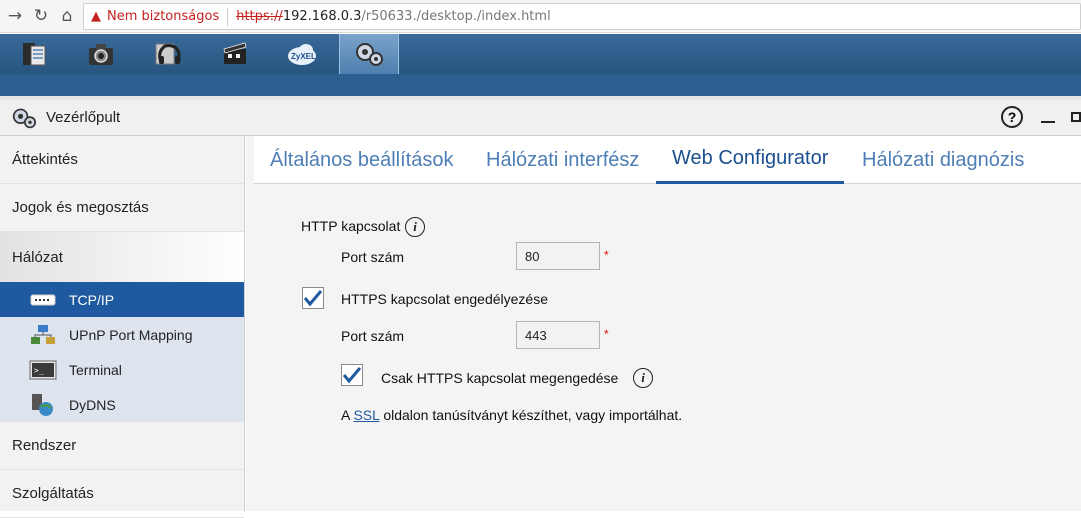 This screenshot has height=518, width=1081. Describe the element at coordinates (122, 299) in the screenshot. I see `sidebar-subitem-tcpip: TCP/IP` at that location.